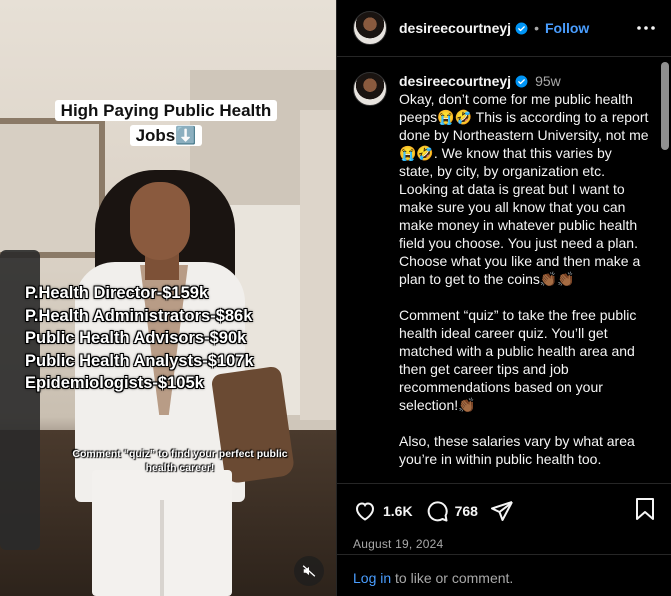 The width and height of the screenshot is (671, 596). Describe the element at coordinates (437, 511) in the screenshot. I see `comment-icon` at that location.